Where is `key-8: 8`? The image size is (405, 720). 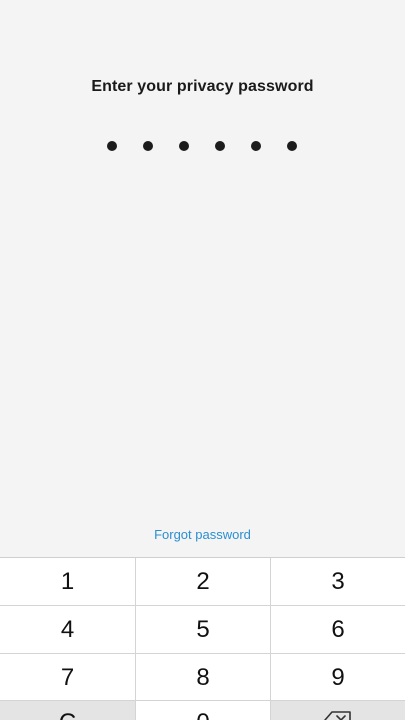
key-8: 8 is located at coordinates (203, 677).